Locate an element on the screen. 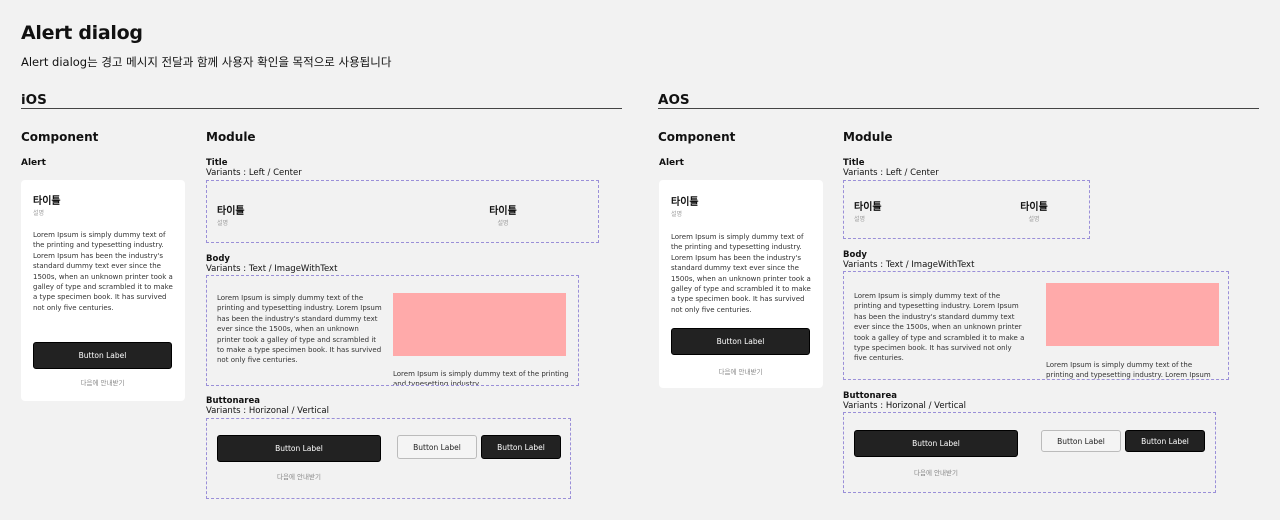 Image resolution: width=1280 pixels, height=520 pixels. aos-alert-later-link: 다음에 안내받기 is located at coordinates (740, 371).